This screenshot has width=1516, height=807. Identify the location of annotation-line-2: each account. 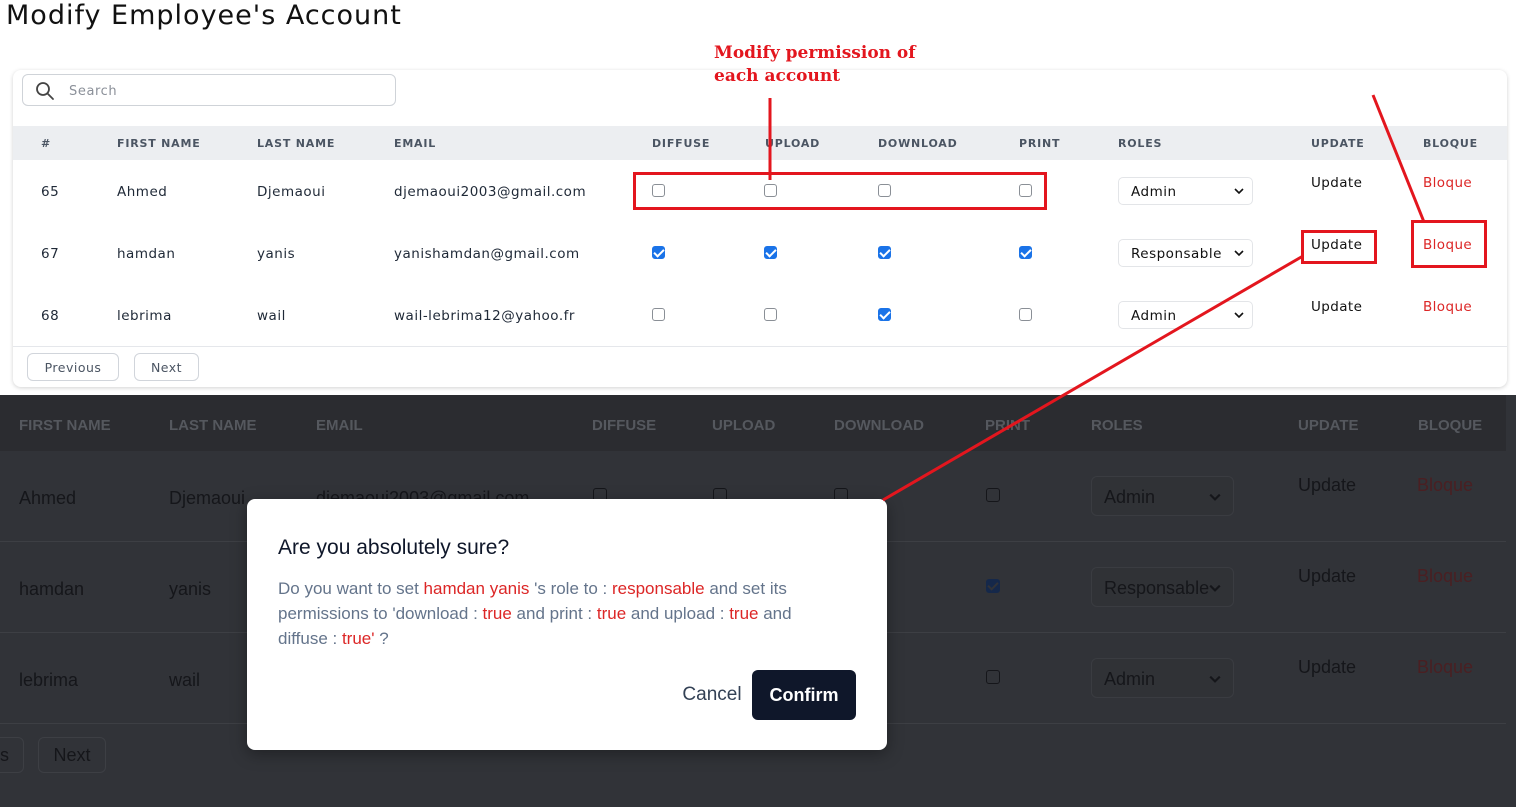
(777, 76).